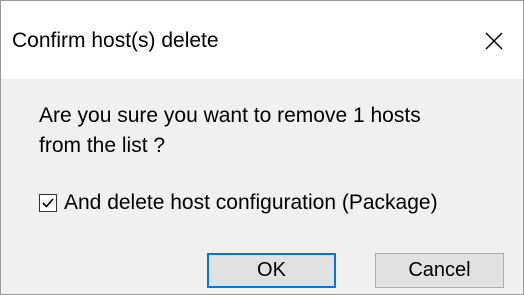  I want to click on delete-config-checkbox-row: And delete host configuration (Package), so click(238, 203).